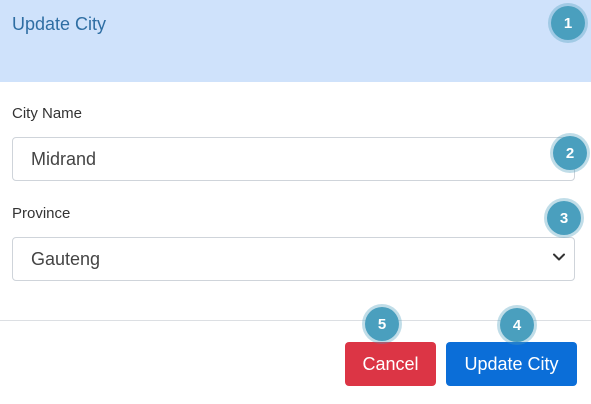 The width and height of the screenshot is (591, 404). What do you see at coordinates (47, 113) in the screenshot?
I see `city-name-label: City Name` at bounding box center [47, 113].